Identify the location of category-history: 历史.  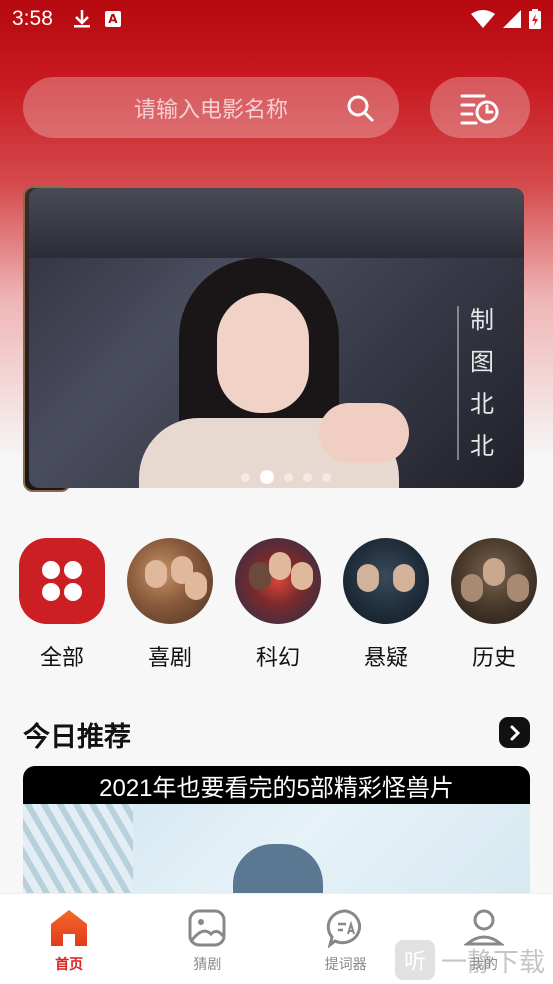
(494, 605).